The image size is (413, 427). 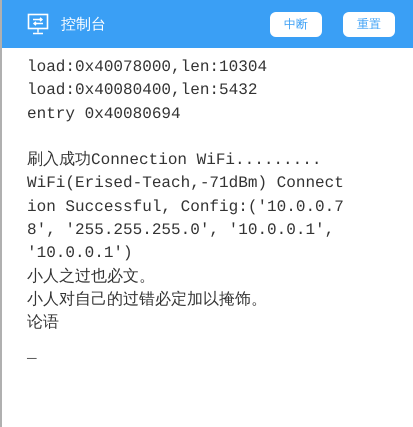 What do you see at coordinates (185, 183) in the screenshot?
I see `console-line: WiFi(Erised-Teach,-71dBm) Connect` at bounding box center [185, 183].